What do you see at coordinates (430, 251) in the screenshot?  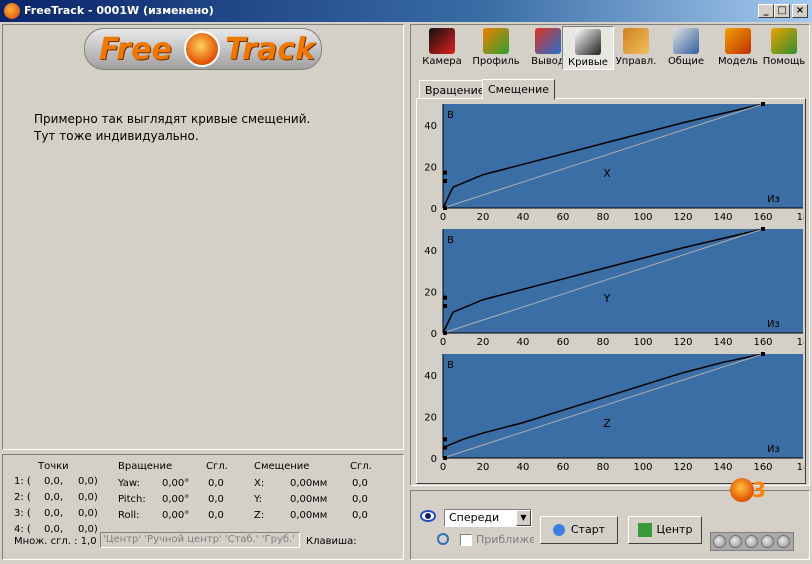 I see `y-tick-label: 40` at bounding box center [430, 251].